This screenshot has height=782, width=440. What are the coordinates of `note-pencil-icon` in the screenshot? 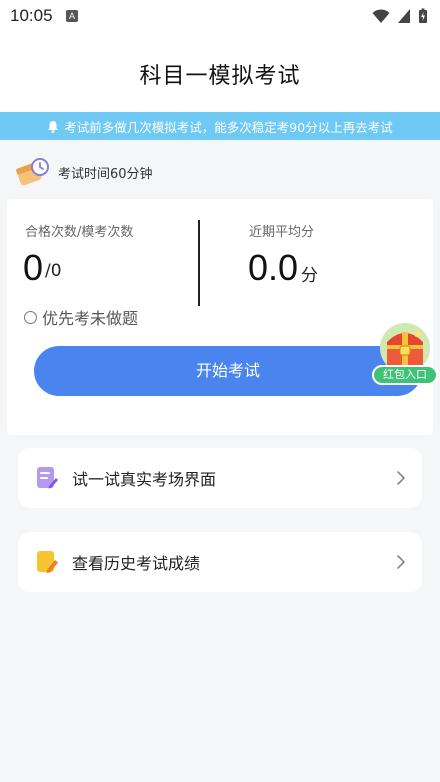 It's located at (47, 562).